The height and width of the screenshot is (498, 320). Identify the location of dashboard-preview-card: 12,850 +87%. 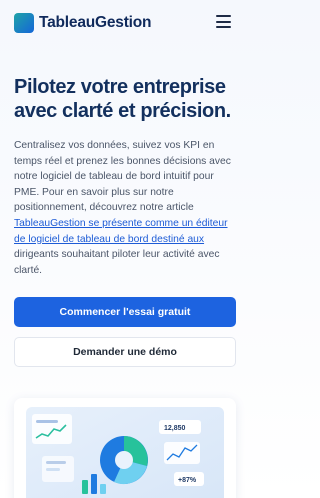
(125, 448).